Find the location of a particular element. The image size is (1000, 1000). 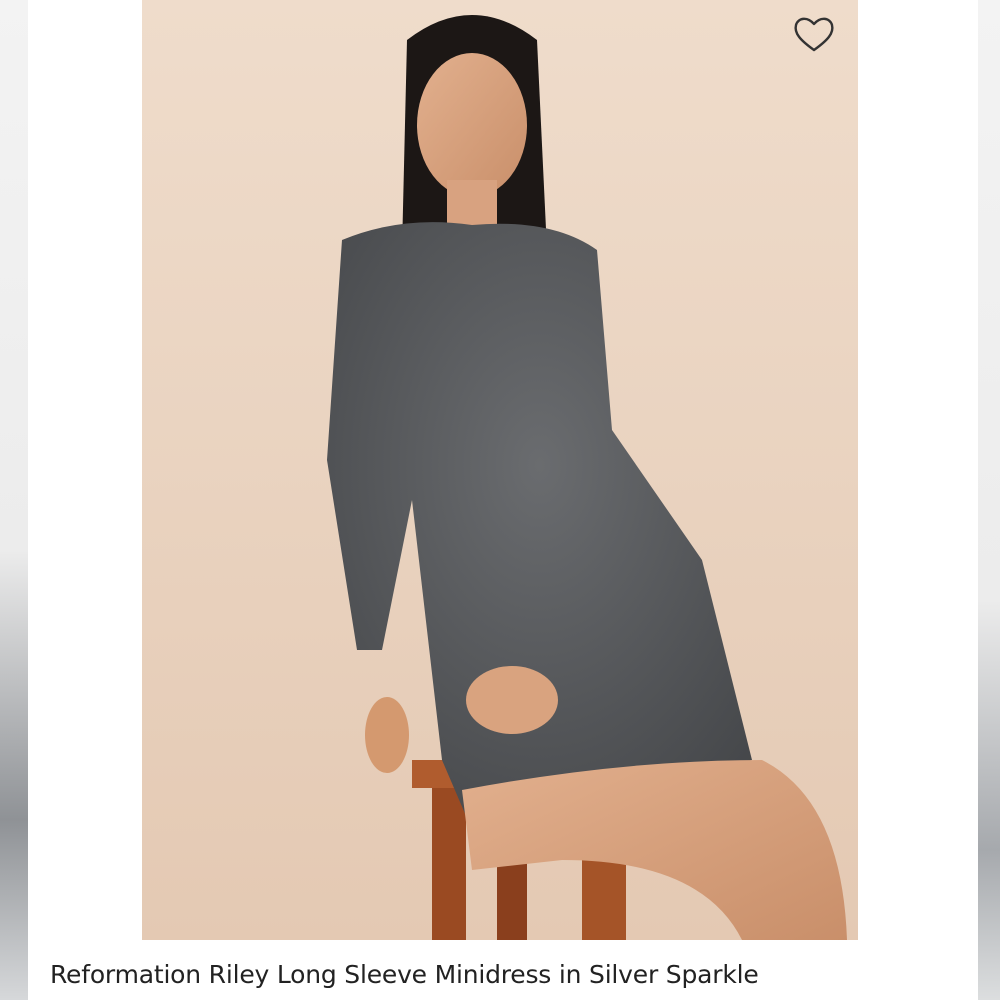

hand-right is located at coordinates (512, 700).